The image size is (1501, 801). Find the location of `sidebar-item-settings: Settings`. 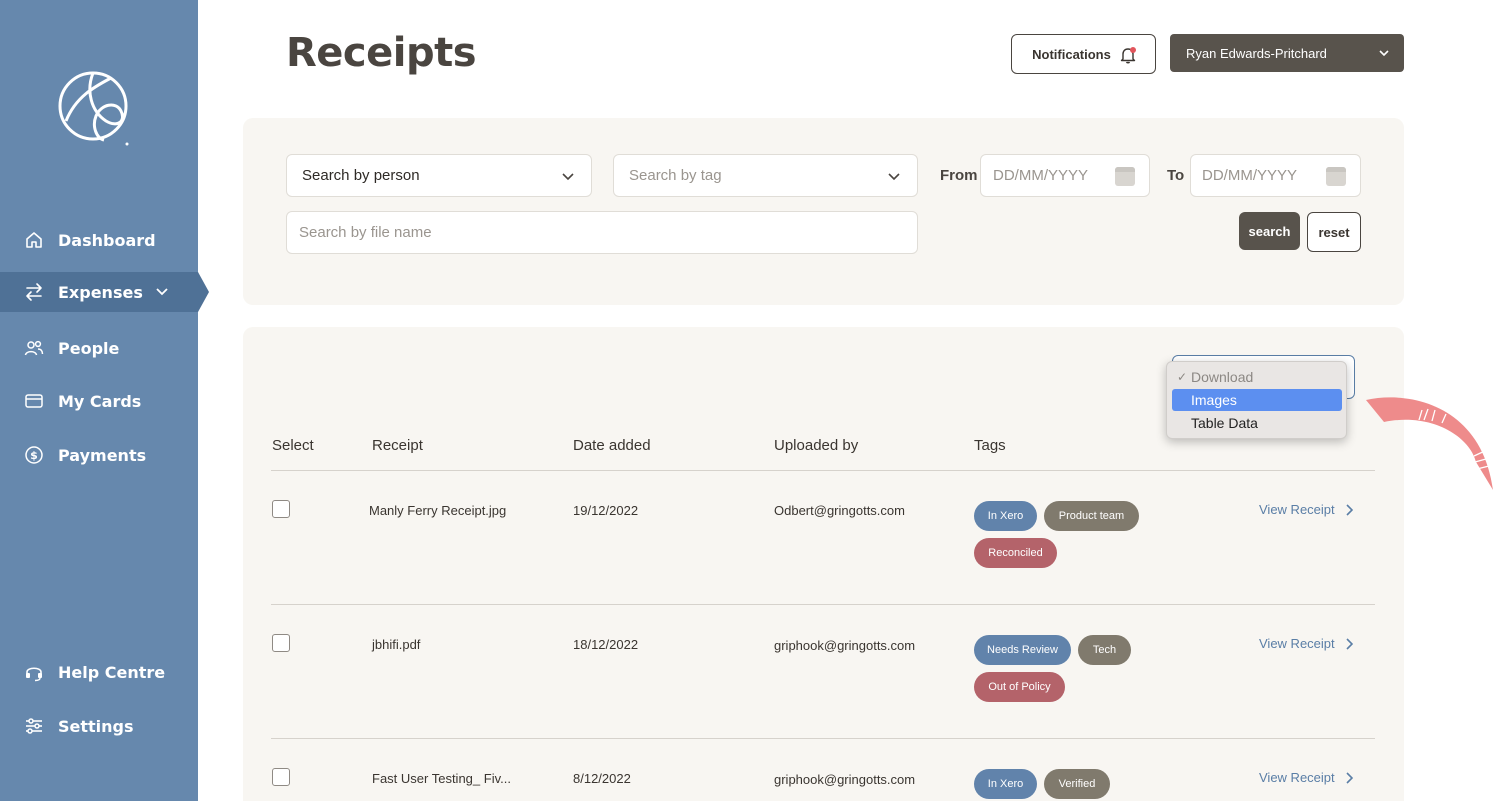

sidebar-item-settings: Settings is located at coordinates (99, 726).